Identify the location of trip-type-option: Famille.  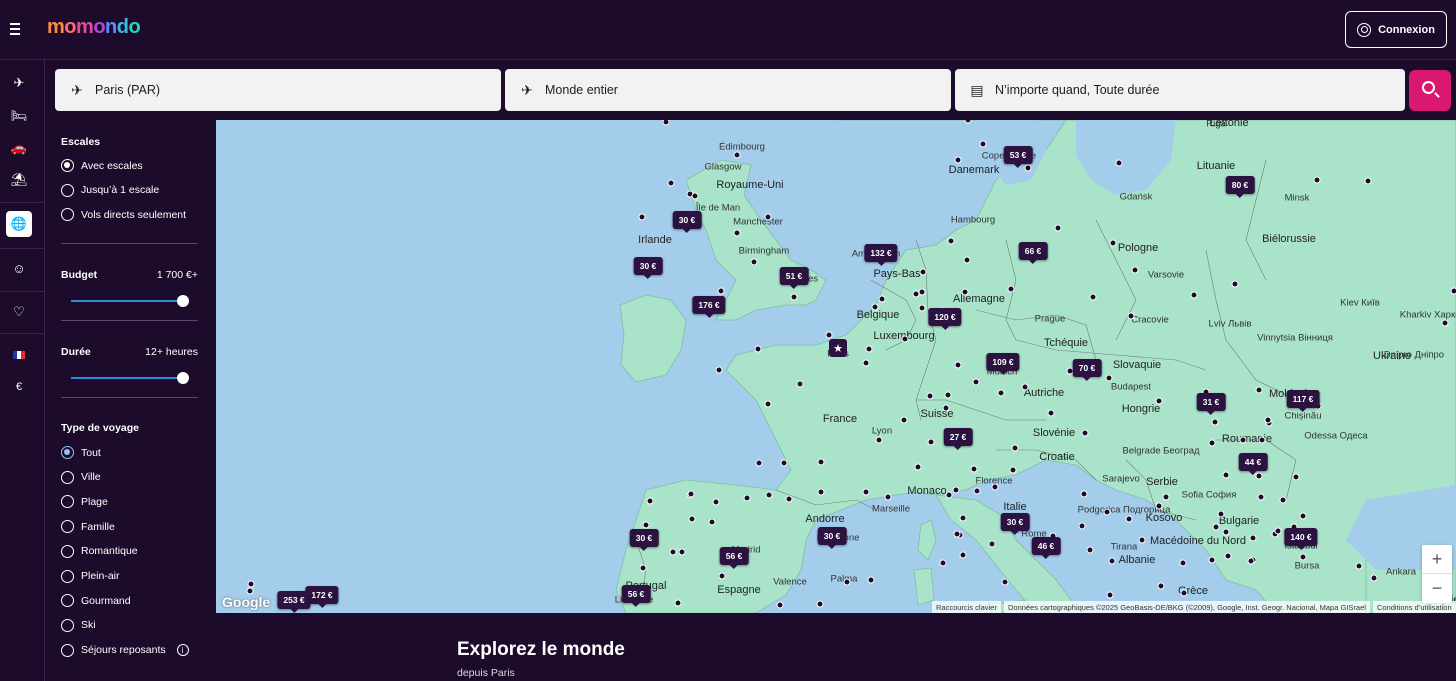
(88, 527).